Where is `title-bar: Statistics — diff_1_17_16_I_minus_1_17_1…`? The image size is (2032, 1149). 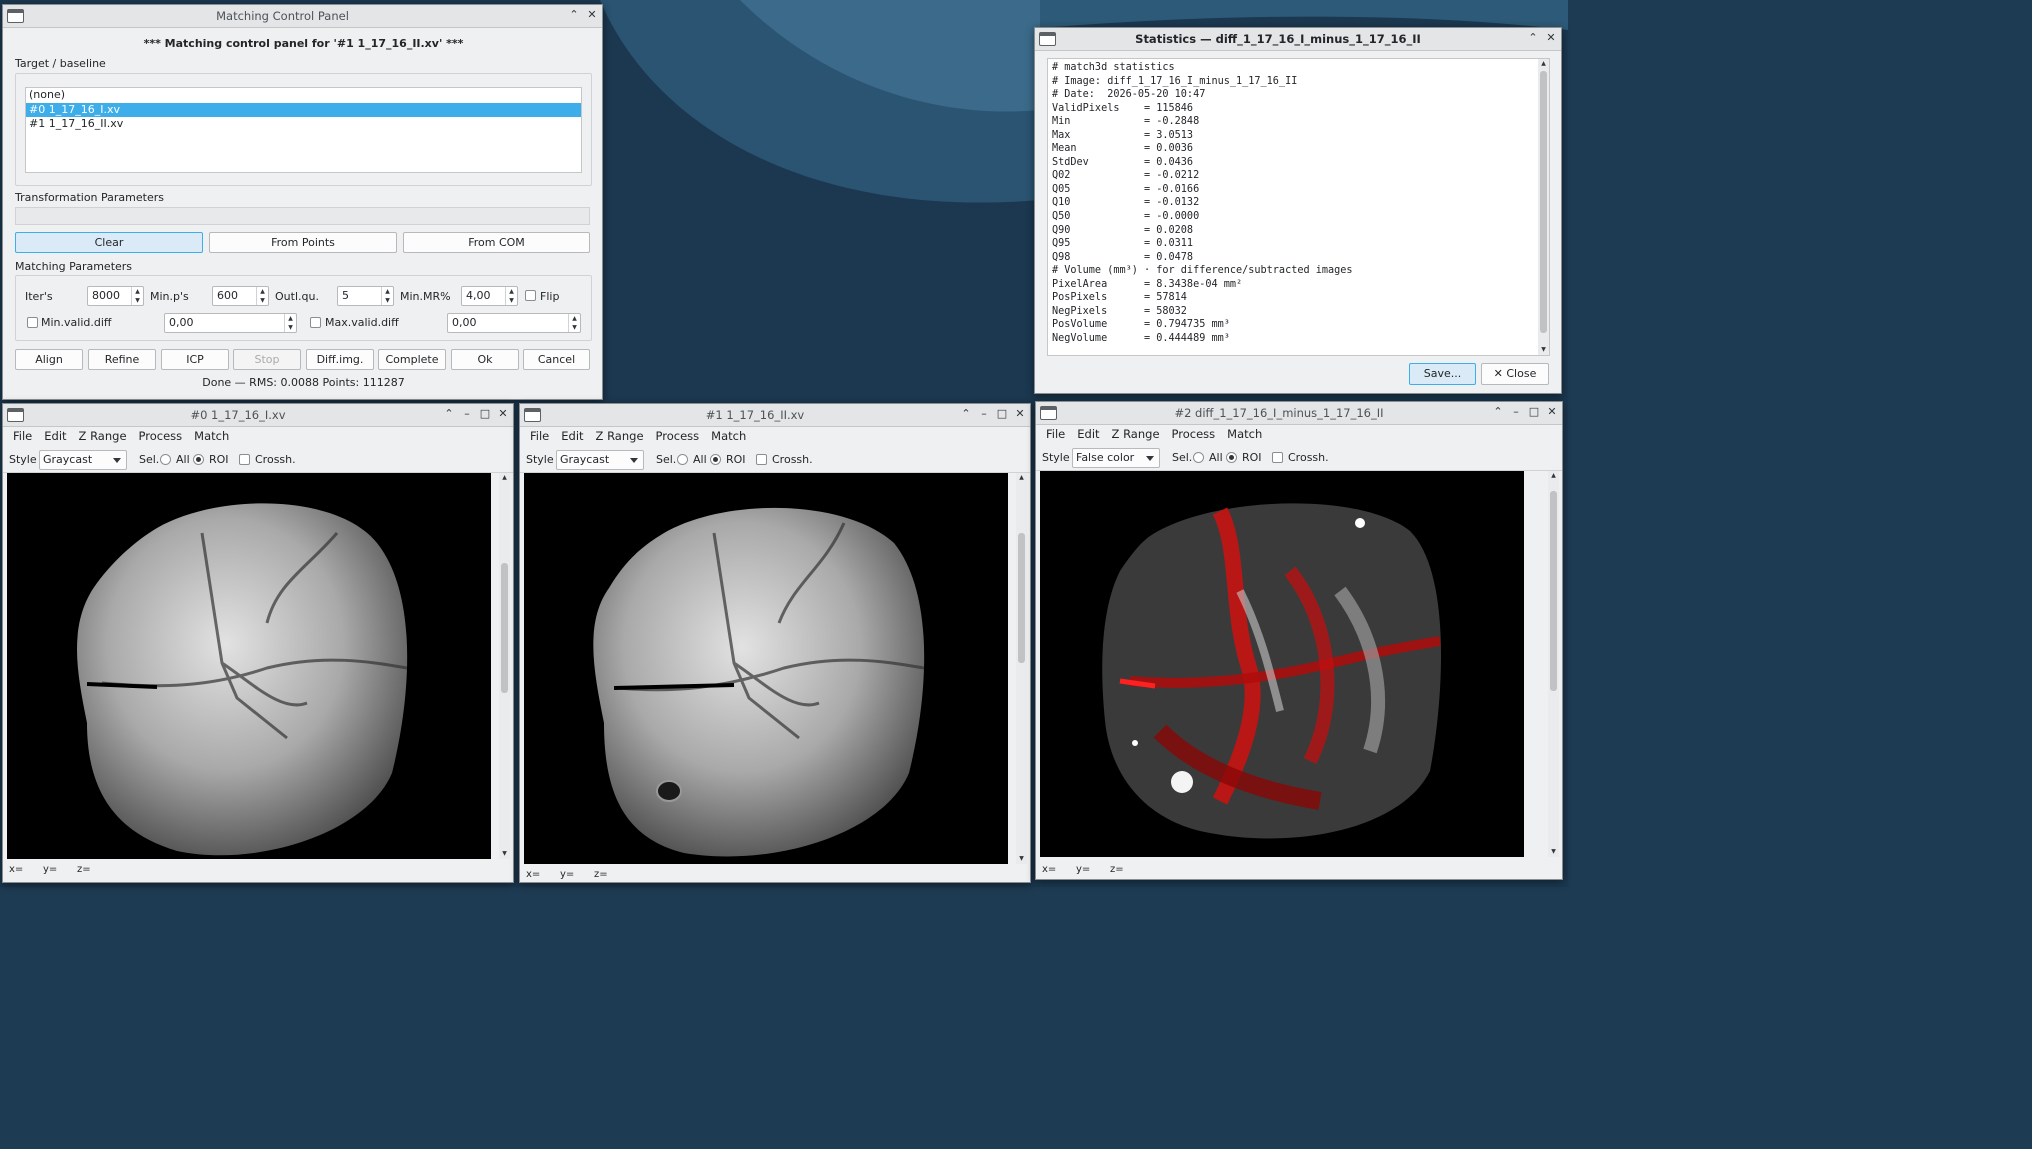
title-bar: Statistics — diff_1_17_16_I_minus_1_17_1… is located at coordinates (1298, 39).